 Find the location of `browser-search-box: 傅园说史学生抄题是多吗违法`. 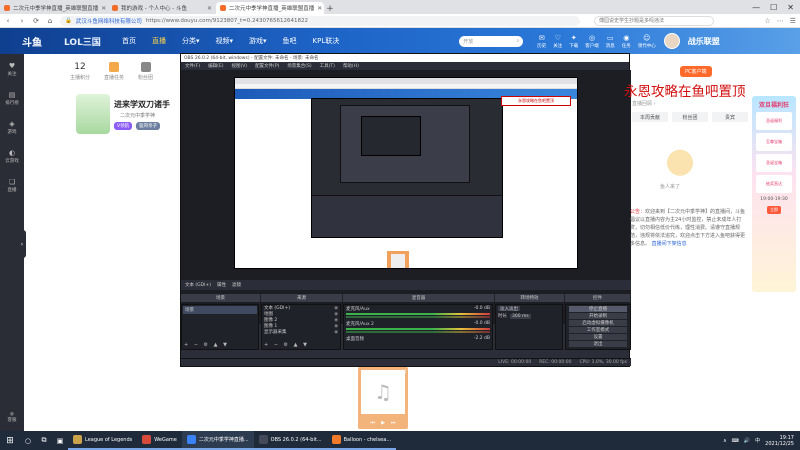

browser-search-box: 傅园说史学生抄题是多吗违法 is located at coordinates (654, 20).